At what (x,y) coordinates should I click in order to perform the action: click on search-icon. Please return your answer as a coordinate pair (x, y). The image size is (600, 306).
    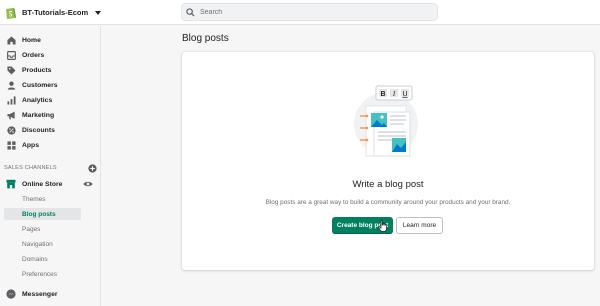
    Looking at the image, I should click on (190, 12).